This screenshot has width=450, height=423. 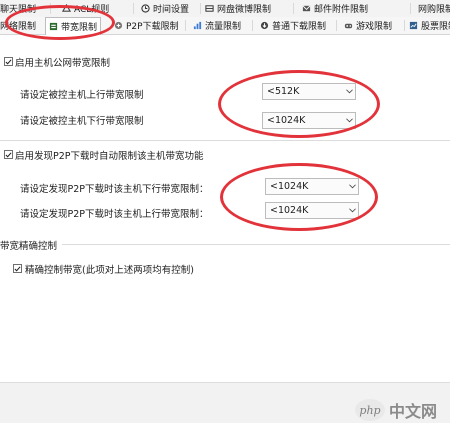 I want to click on divider, so click(x=225, y=140).